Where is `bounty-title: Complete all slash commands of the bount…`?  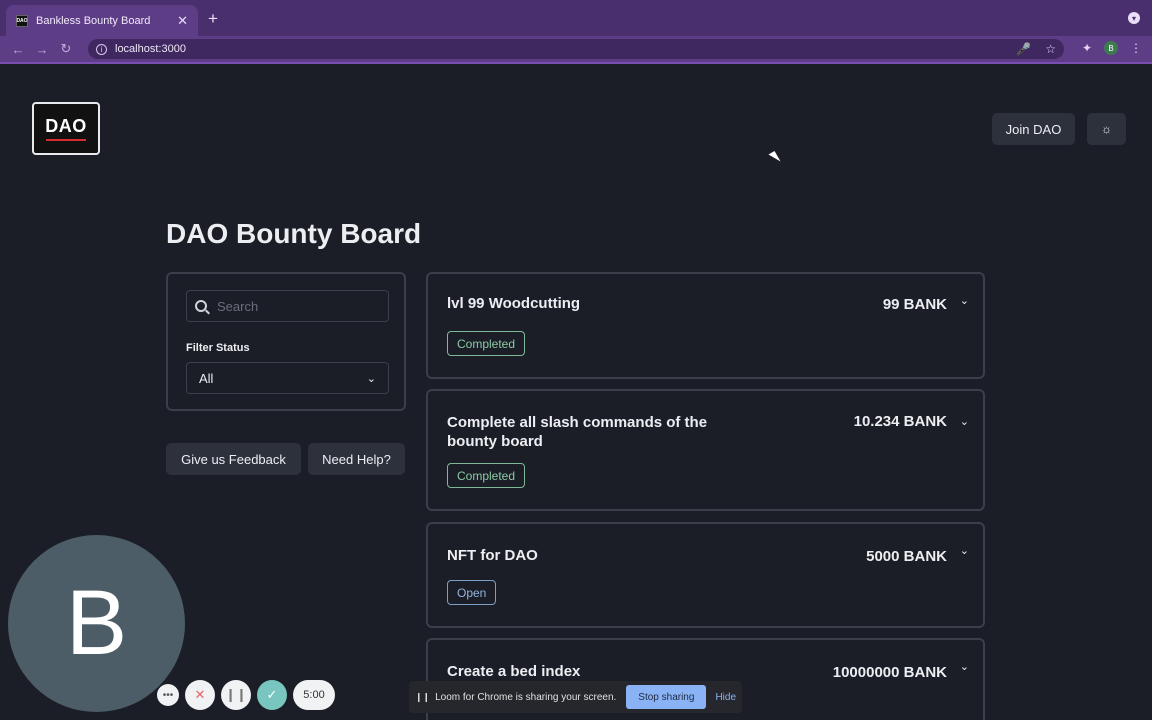 bounty-title: Complete all slash commands of the bount… is located at coordinates (577, 432).